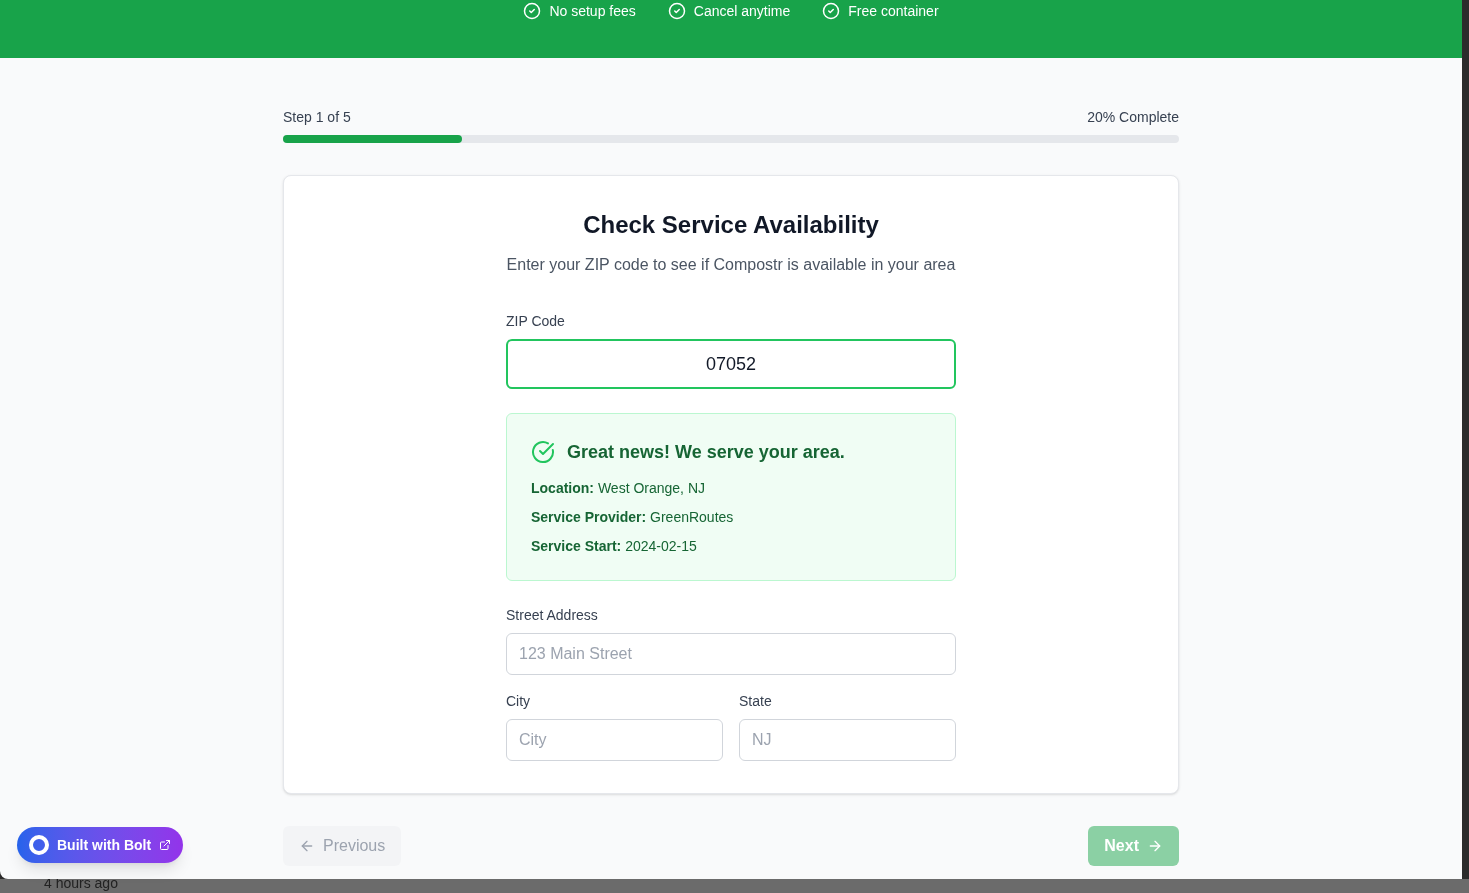 This screenshot has width=1469, height=893. Describe the element at coordinates (317, 117) in the screenshot. I see `step-text: Step 1 of 5` at that location.